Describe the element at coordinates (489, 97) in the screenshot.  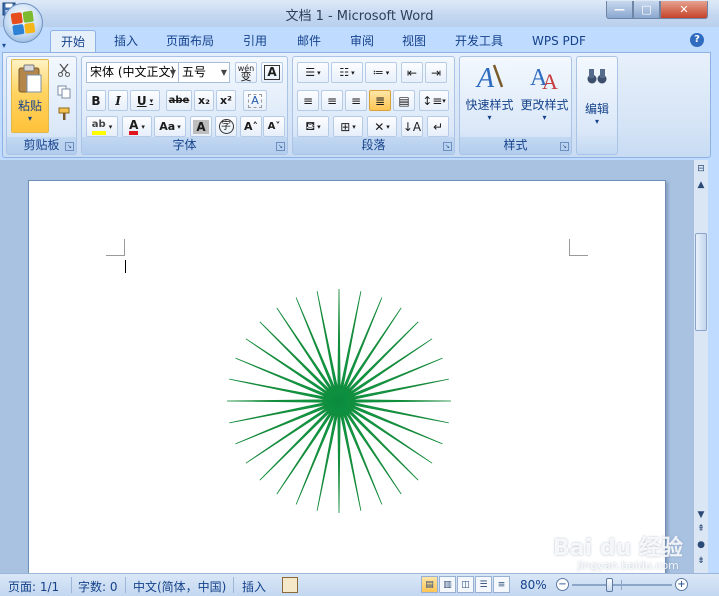
I see `quick-styles-button: A 快速样式 ▾` at that location.